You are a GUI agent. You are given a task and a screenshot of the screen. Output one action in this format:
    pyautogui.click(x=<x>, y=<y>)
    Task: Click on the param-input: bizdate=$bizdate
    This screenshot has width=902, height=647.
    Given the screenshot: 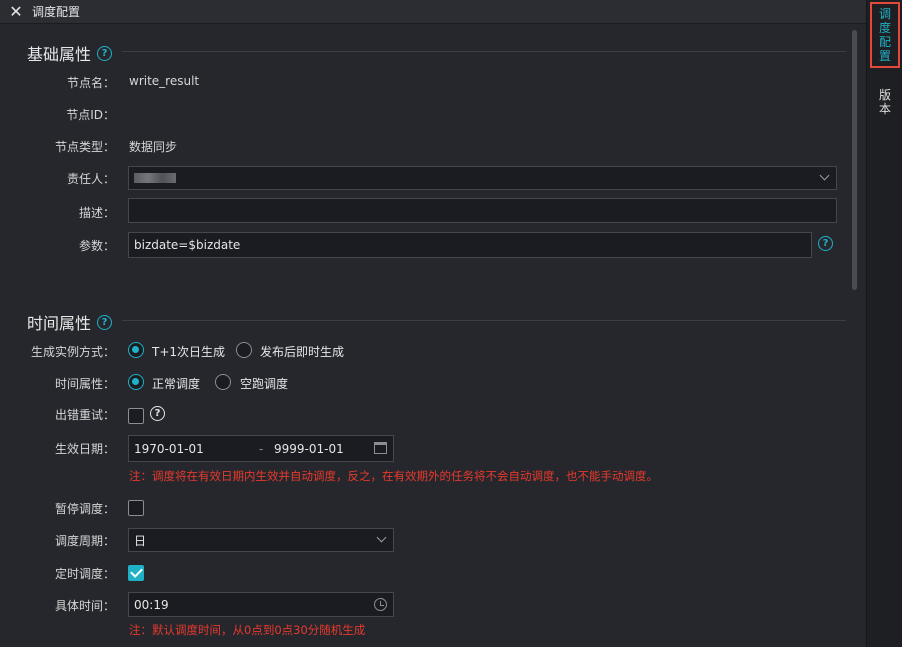 What is the action you would take?
    pyautogui.click(x=470, y=245)
    